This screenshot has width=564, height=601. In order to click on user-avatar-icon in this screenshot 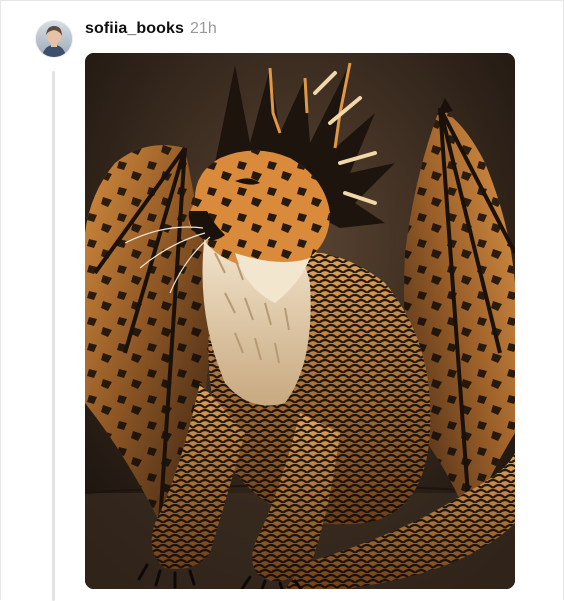, I will do `click(54, 39)`.